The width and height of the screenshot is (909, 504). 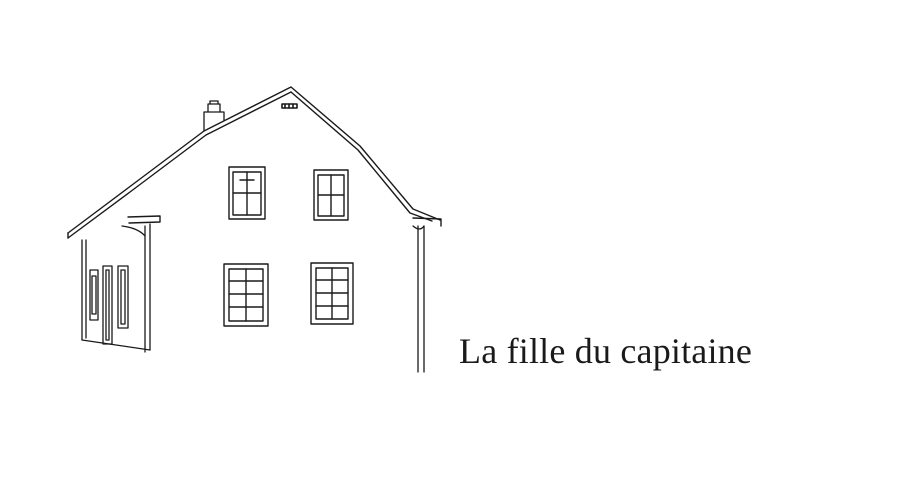 What do you see at coordinates (289, 106) in the screenshot?
I see `roof-vent` at bounding box center [289, 106].